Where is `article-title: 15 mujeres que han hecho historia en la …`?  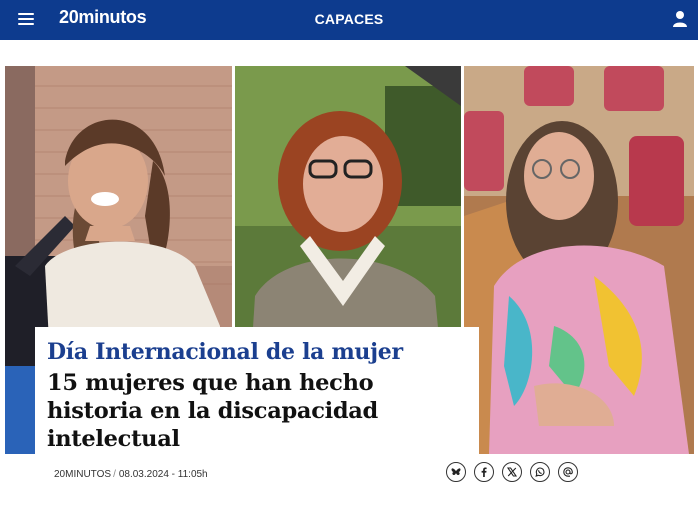 article-title: 15 mujeres que han hecho historia en la … is located at coordinates (212, 411).